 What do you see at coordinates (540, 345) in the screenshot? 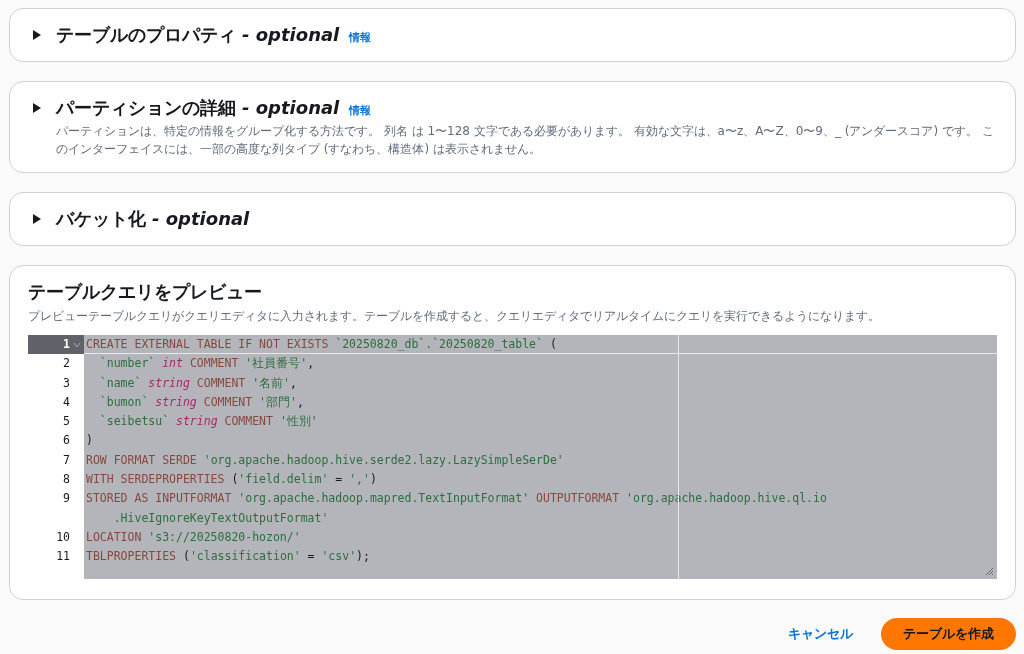
I see `code-line: CREATE EXTERNAL TABLE IF NOT EXISTS `20250820_db`.`20250820_table` (` at bounding box center [540, 345].